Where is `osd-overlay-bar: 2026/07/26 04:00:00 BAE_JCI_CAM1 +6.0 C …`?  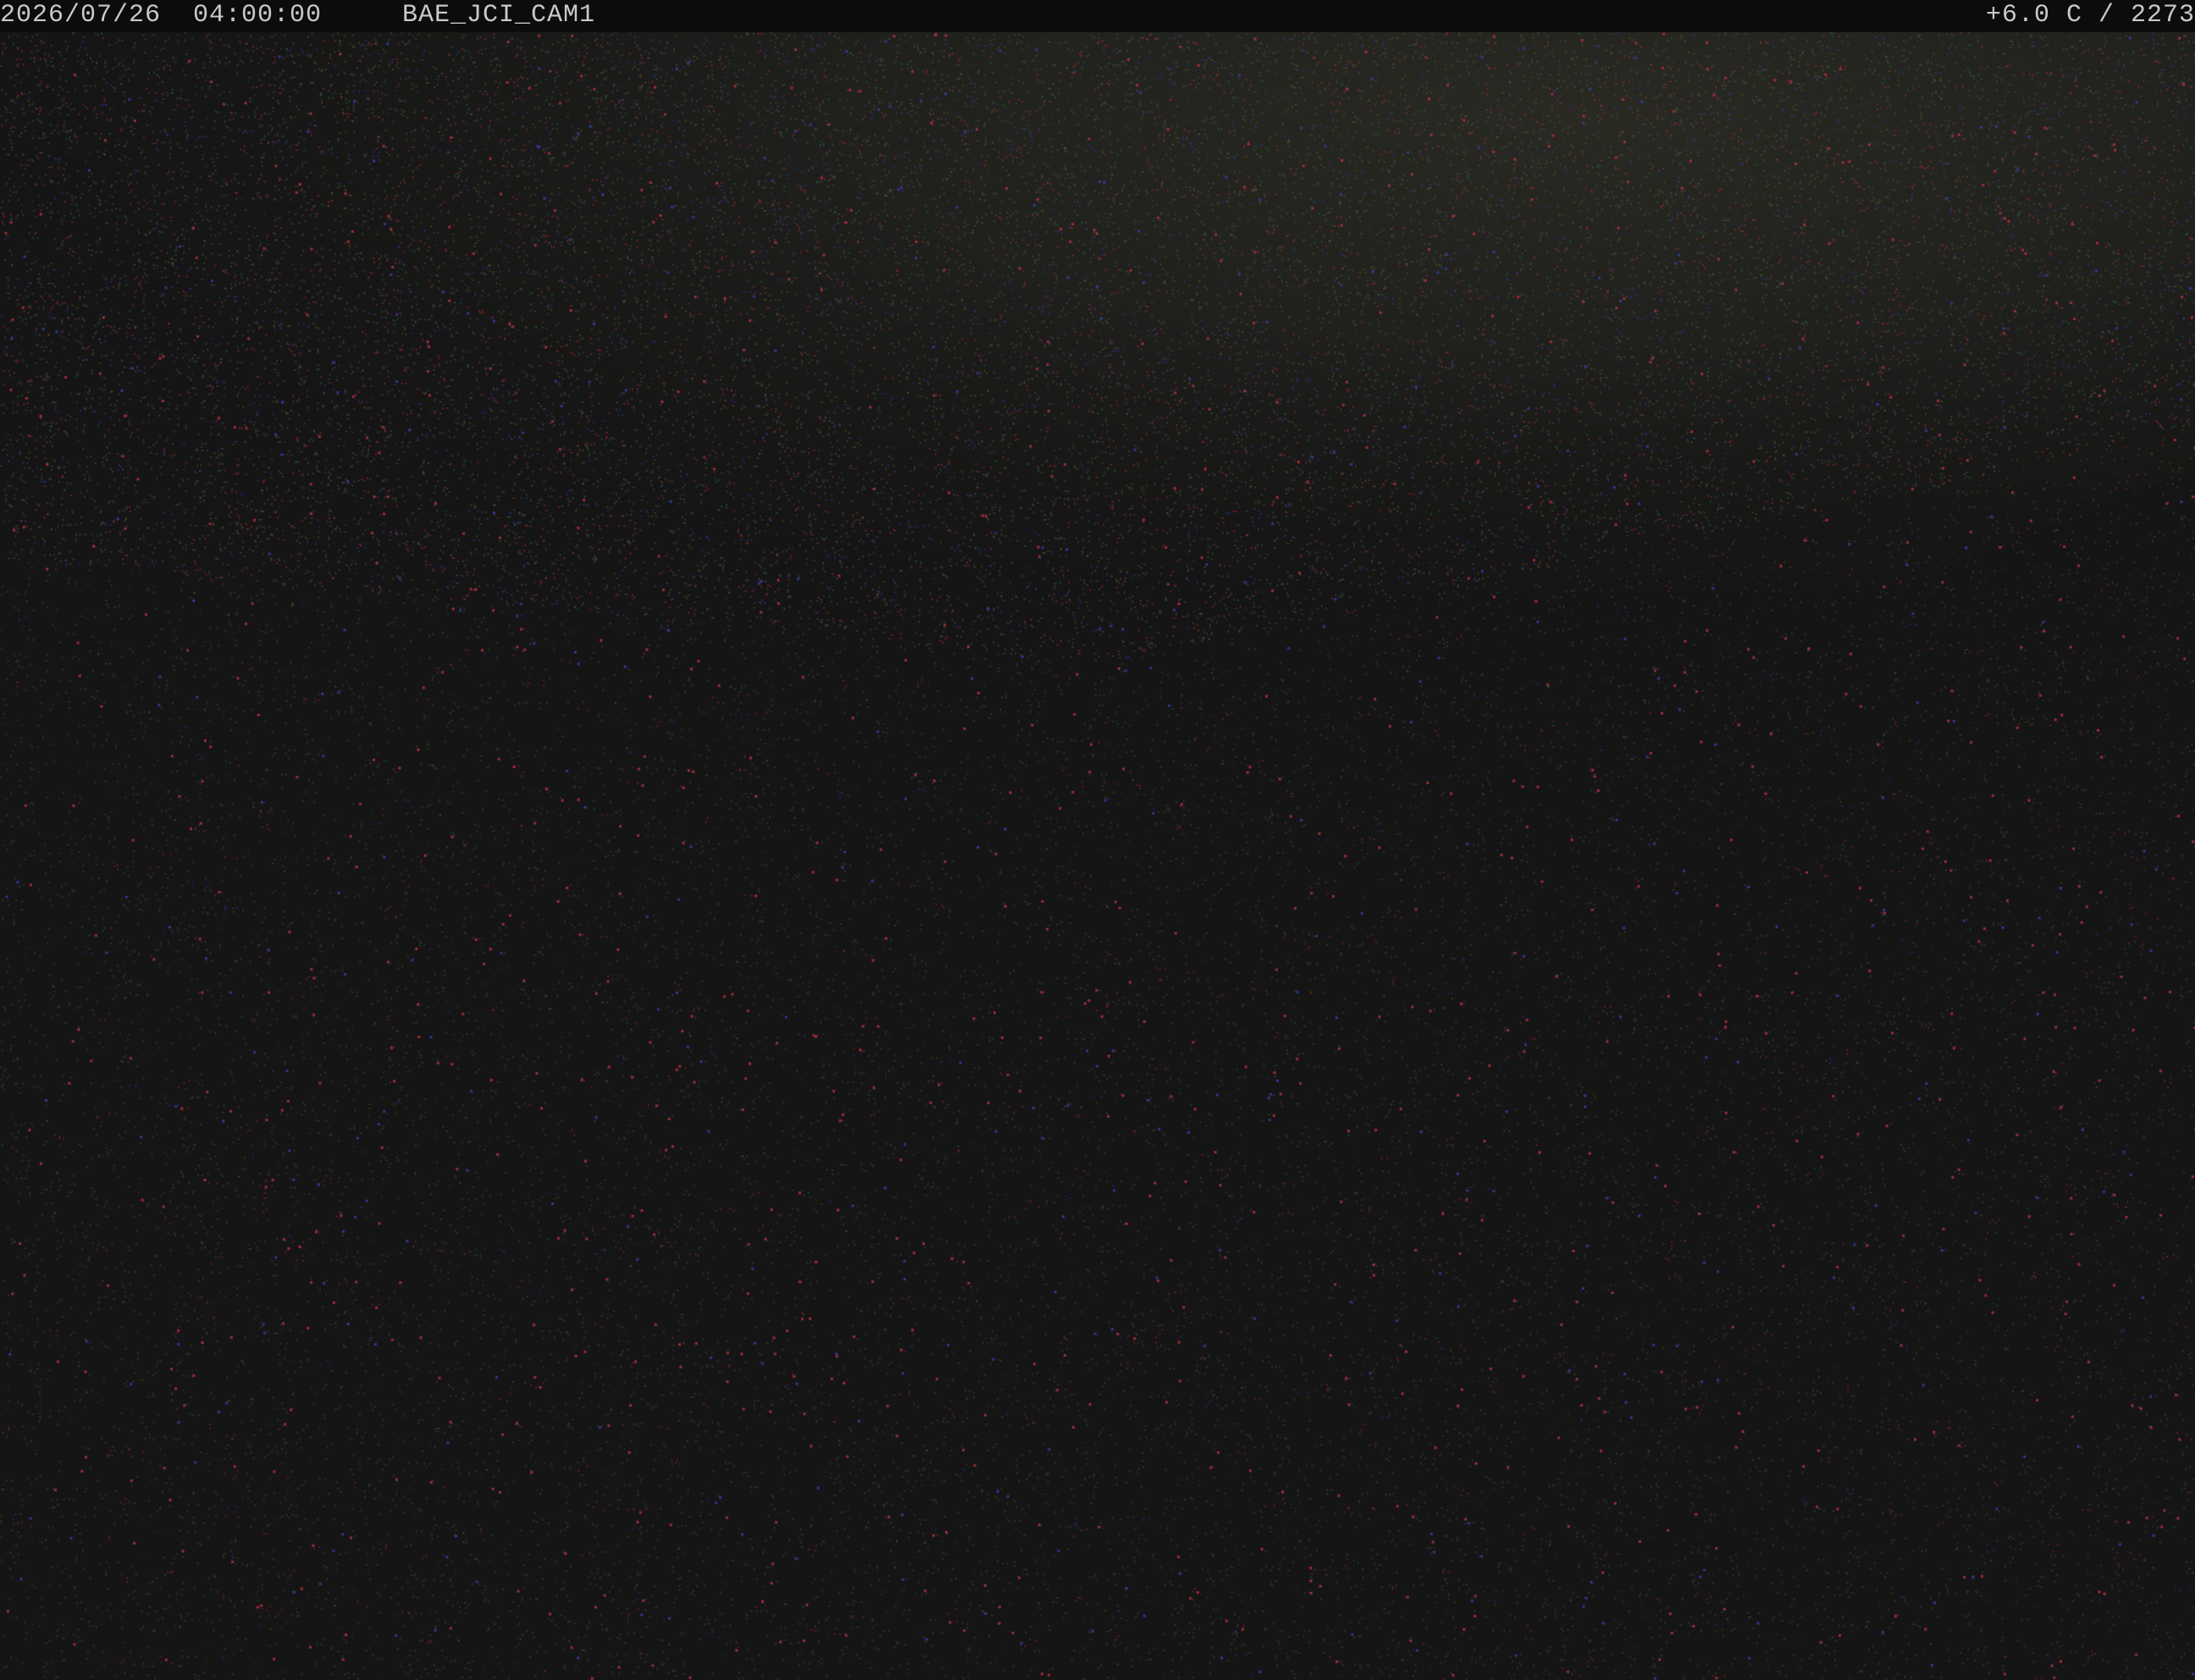 osd-overlay-bar: 2026/07/26 04:00:00 BAE_JCI_CAM1 +6.0 C … is located at coordinates (1097, 16).